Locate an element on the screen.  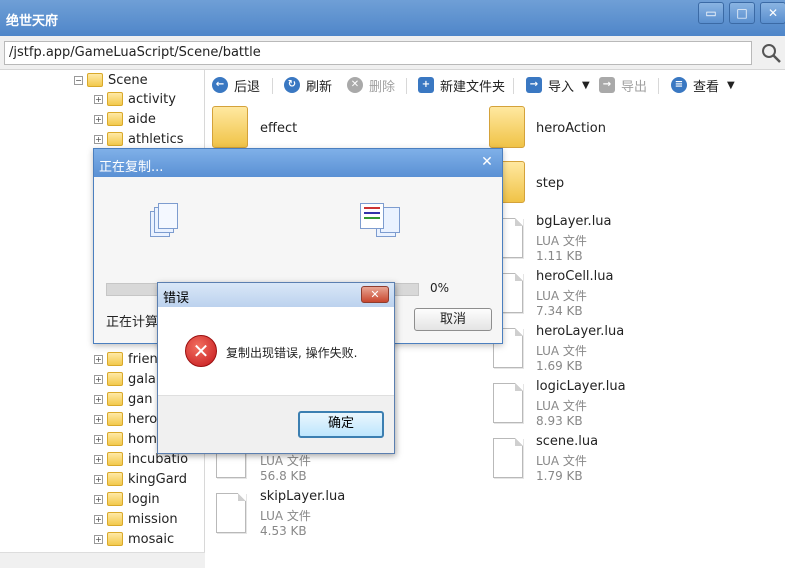
tree-item: + aide is located at coordinates (125, 119).